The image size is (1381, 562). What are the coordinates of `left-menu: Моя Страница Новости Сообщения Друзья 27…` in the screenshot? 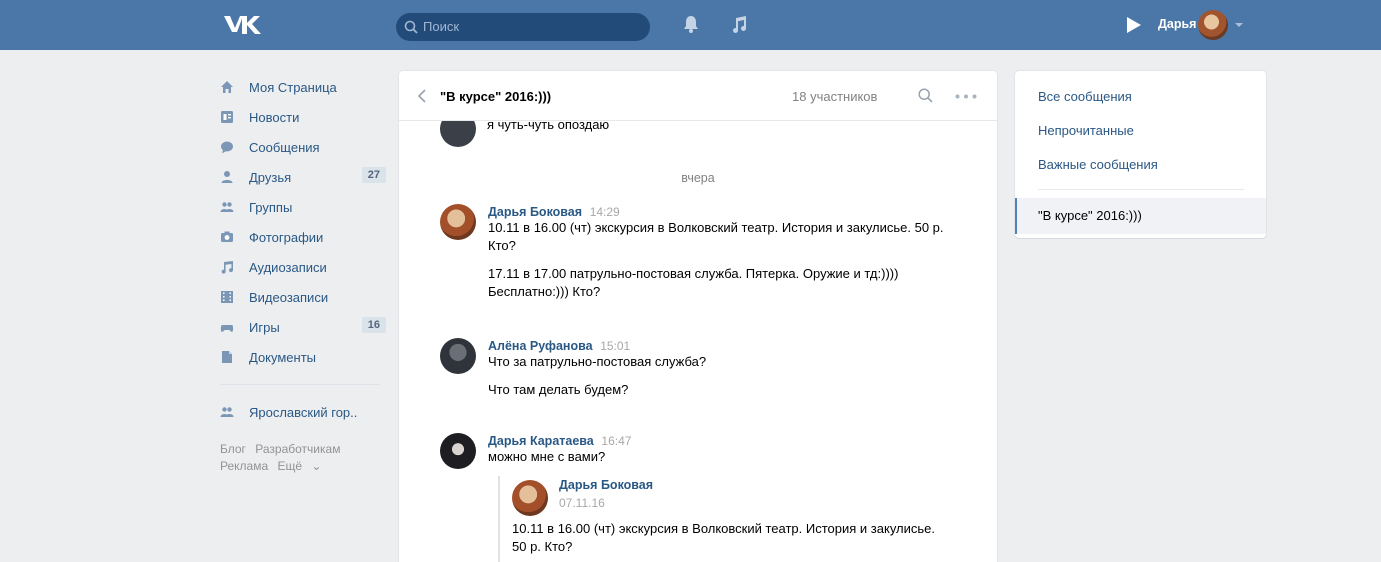 It's located at (303, 273).